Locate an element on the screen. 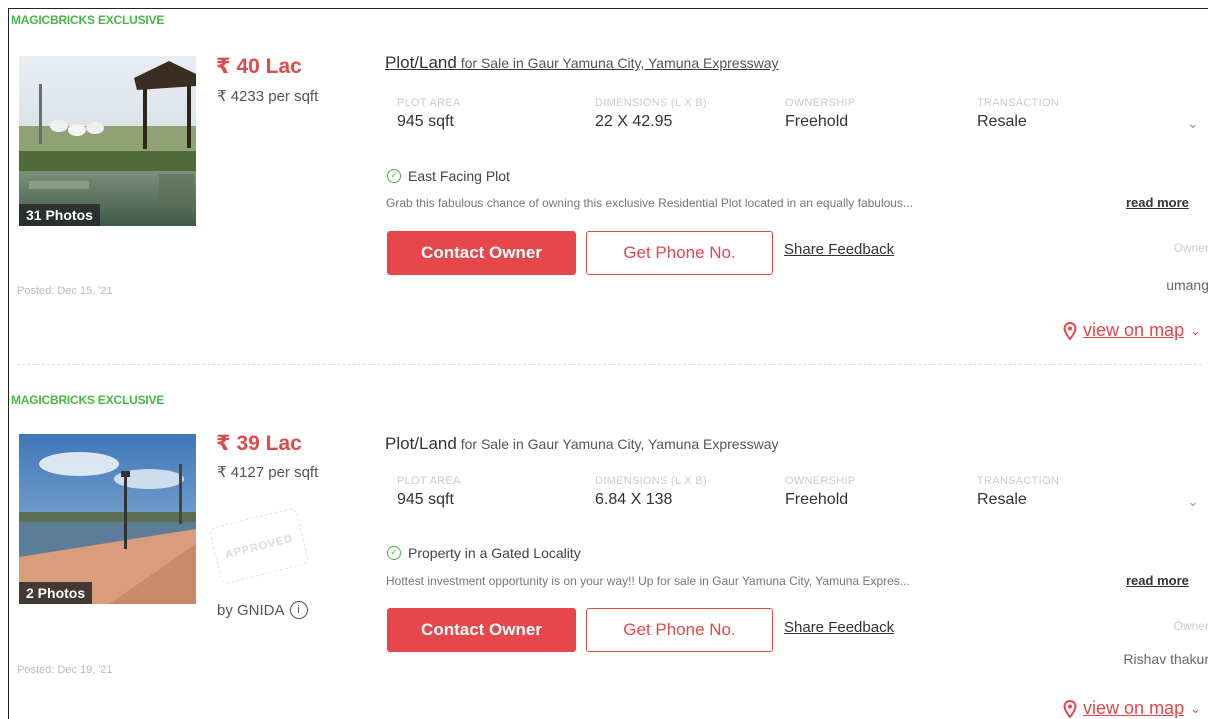 The height and width of the screenshot is (719, 1208). price: ₹ 39 Lac is located at coordinates (259, 443).